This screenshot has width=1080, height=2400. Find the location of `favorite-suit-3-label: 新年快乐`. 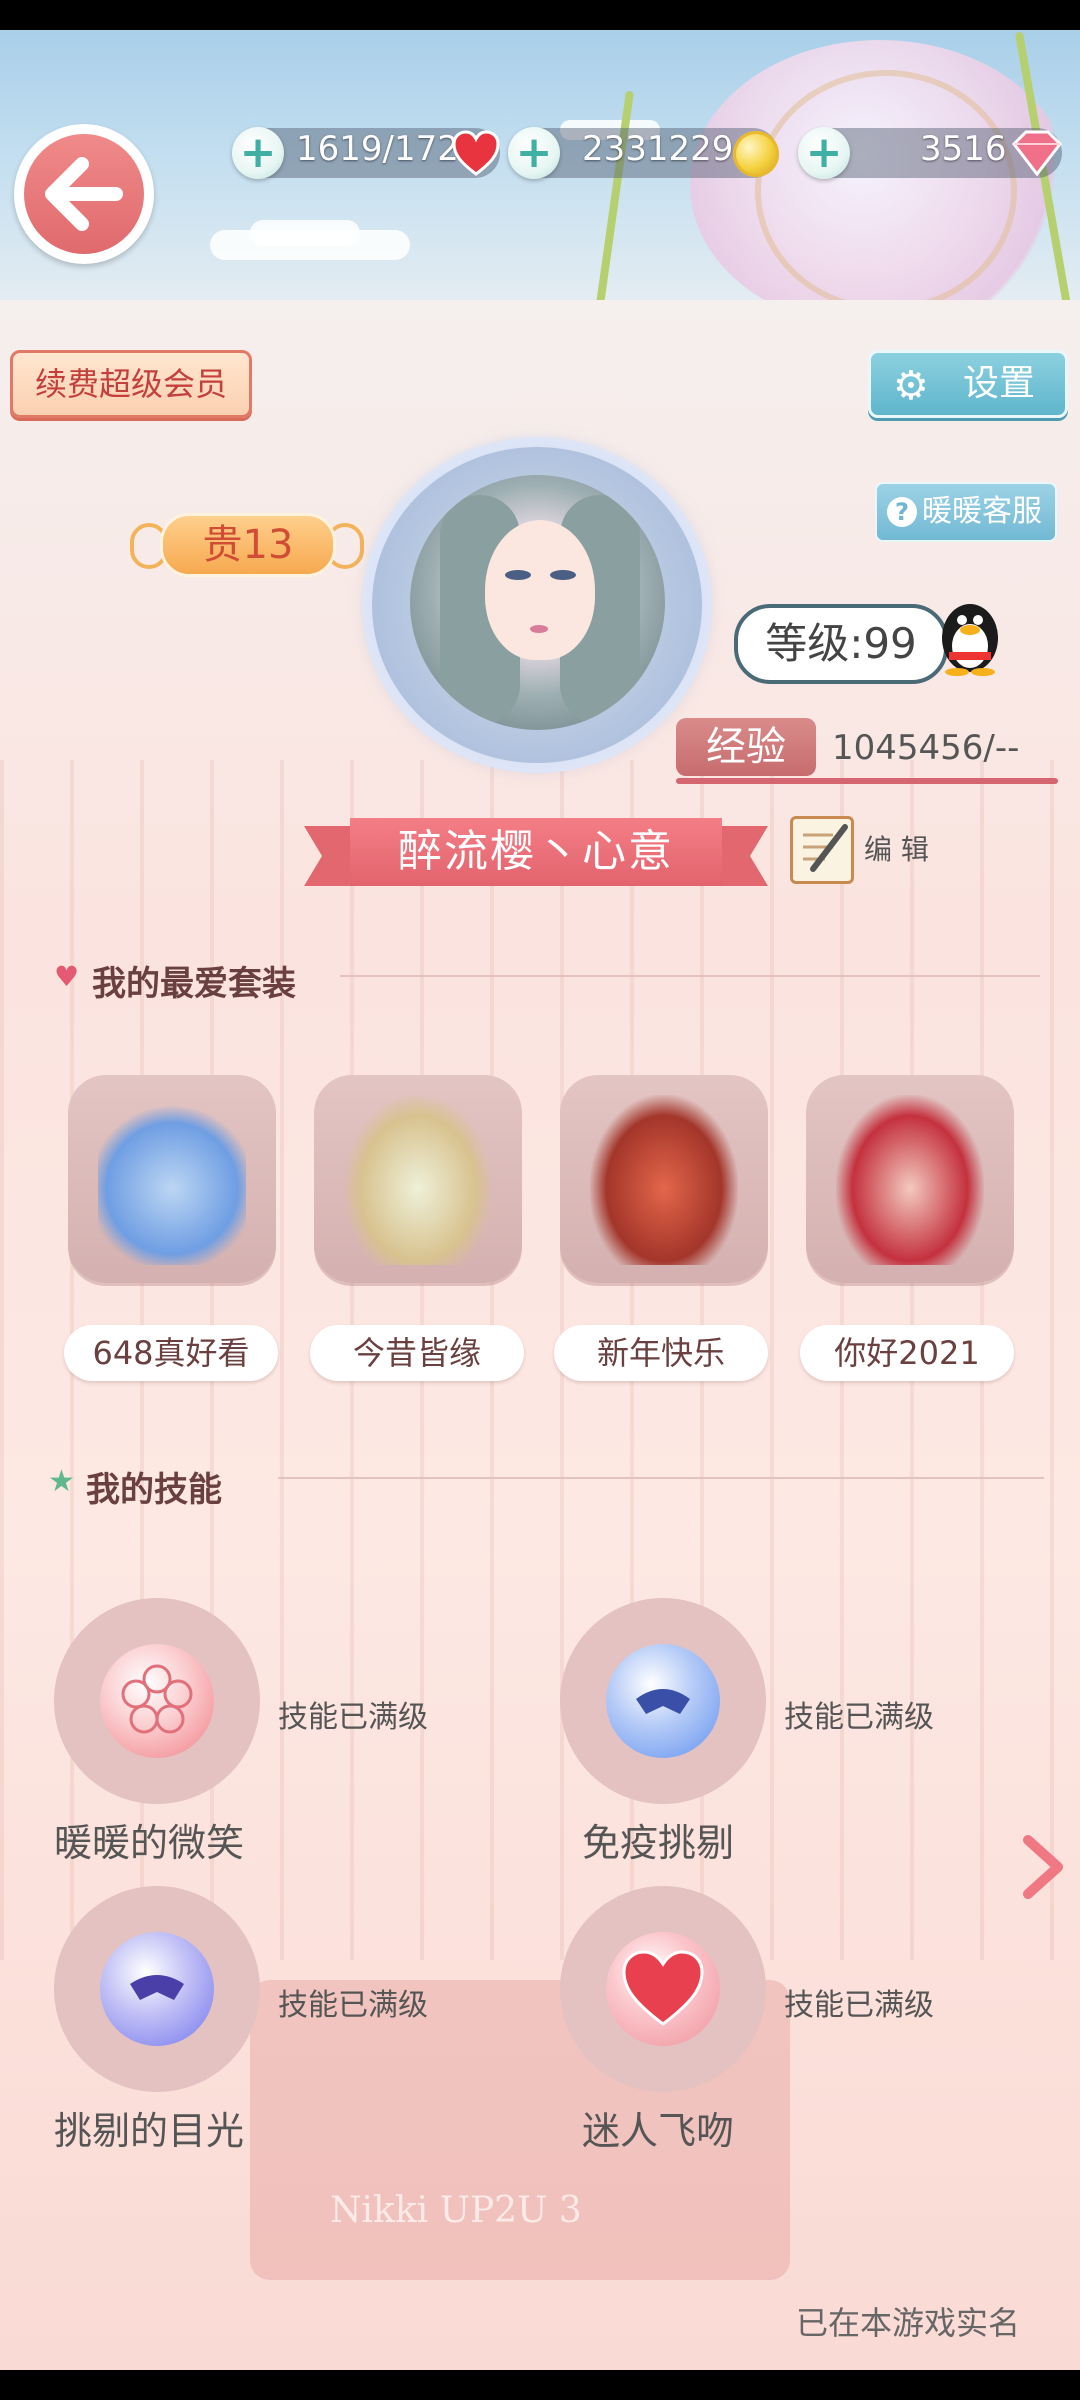

favorite-suit-3-label: 新年快乐 is located at coordinates (661, 1353).